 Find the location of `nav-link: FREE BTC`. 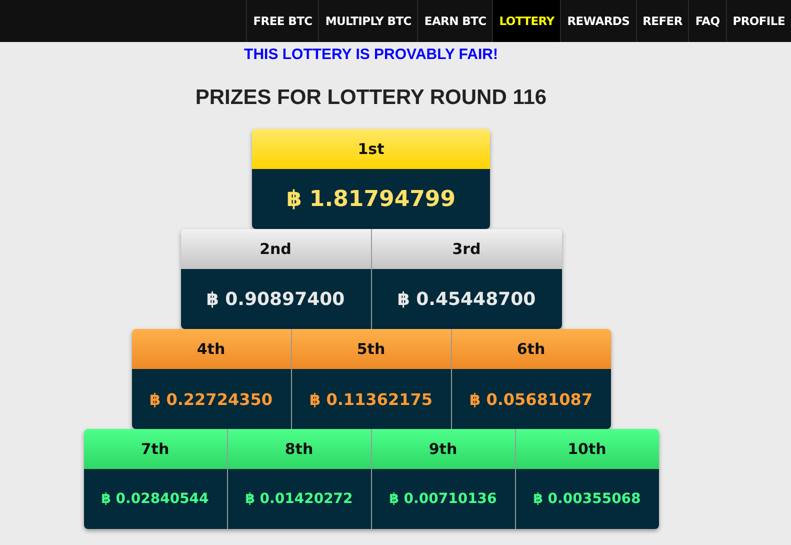

nav-link: FREE BTC is located at coordinates (282, 21).